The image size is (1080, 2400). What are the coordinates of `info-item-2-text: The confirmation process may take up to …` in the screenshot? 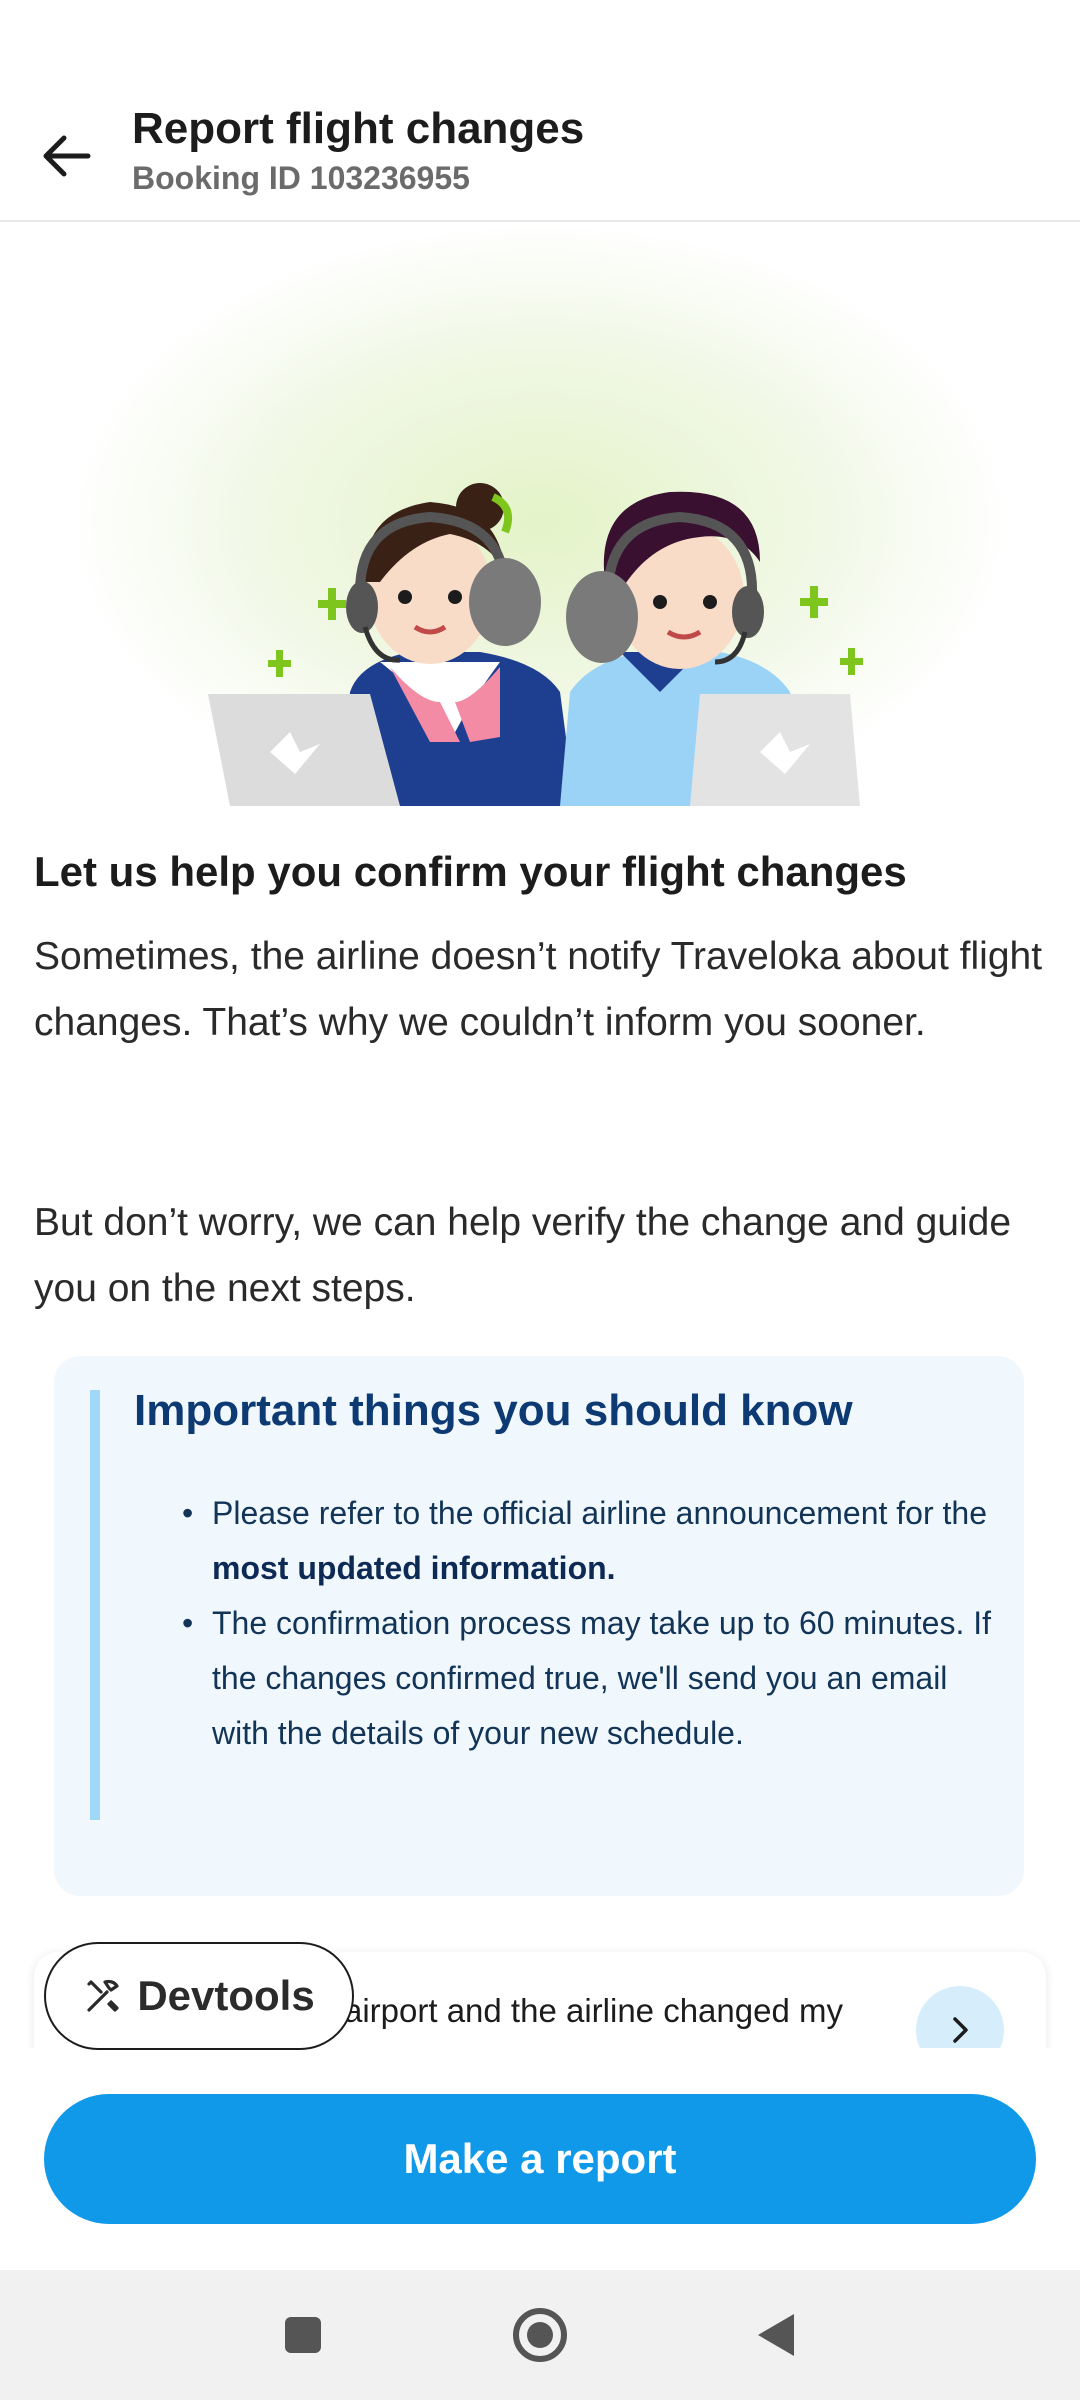 It's located at (602, 1678).